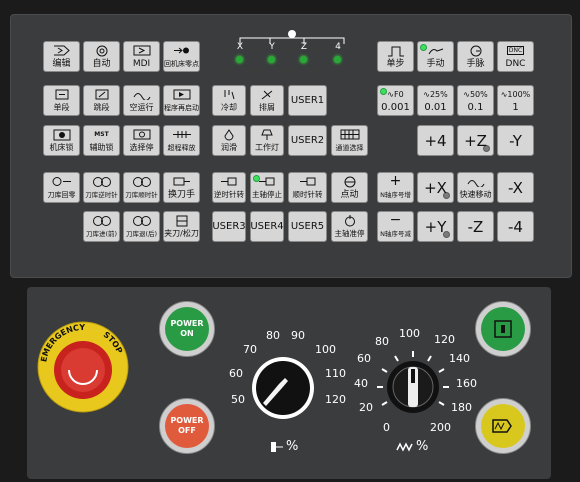 The image size is (580, 482). What do you see at coordinates (366, 407) in the screenshot?
I see `feed-dial-tick-20: 20` at bounding box center [366, 407].